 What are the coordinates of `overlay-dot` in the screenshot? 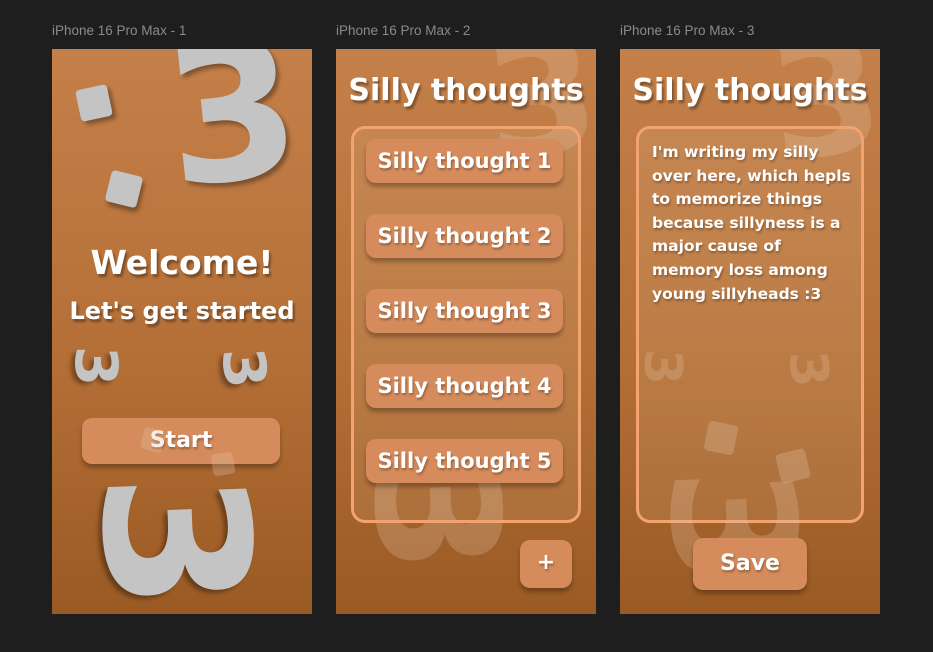 It's located at (721, 438).